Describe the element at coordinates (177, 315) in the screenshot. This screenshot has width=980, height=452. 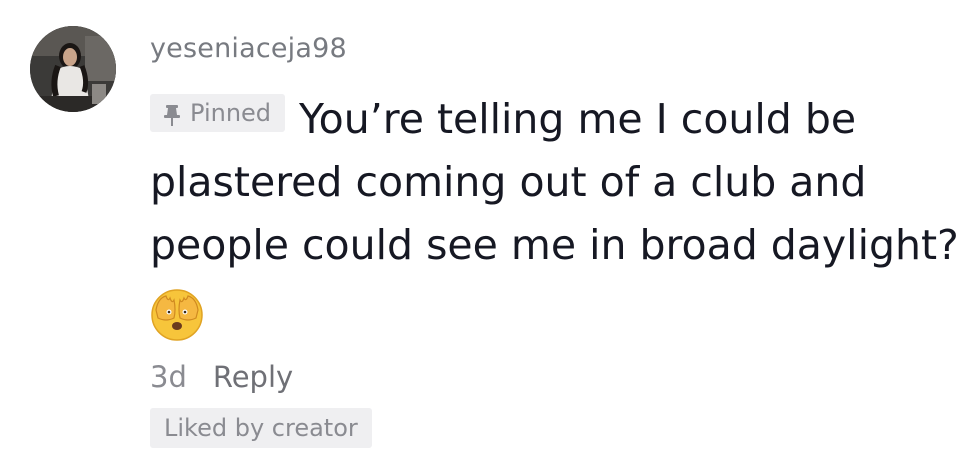
I see `face-with-hands-covering-eyes-icon` at that location.